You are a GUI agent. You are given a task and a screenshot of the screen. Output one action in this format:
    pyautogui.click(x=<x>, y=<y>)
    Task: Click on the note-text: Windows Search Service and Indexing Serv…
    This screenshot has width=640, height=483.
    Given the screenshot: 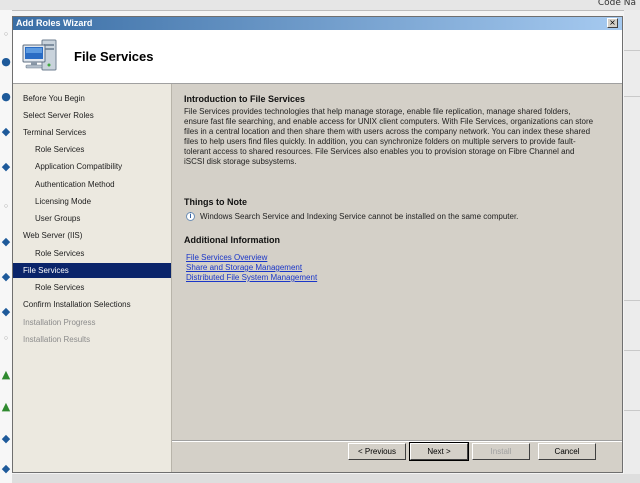 What is the action you would take?
    pyautogui.click(x=359, y=216)
    